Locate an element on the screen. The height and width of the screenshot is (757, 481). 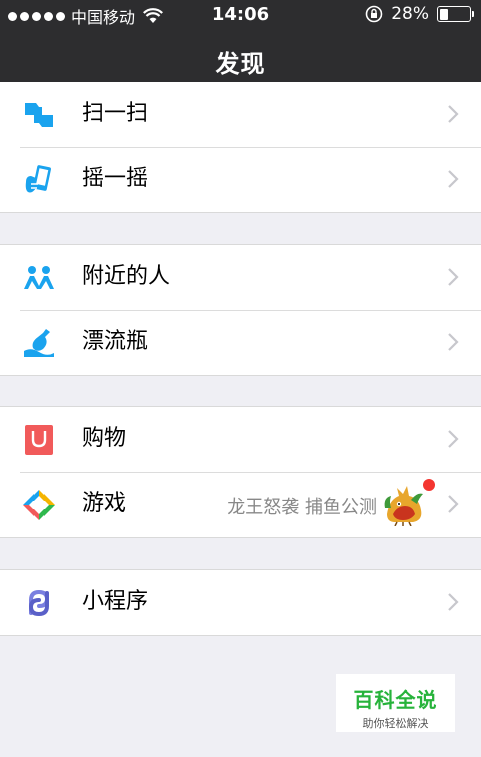
shopping-icon is located at coordinates (39, 440).